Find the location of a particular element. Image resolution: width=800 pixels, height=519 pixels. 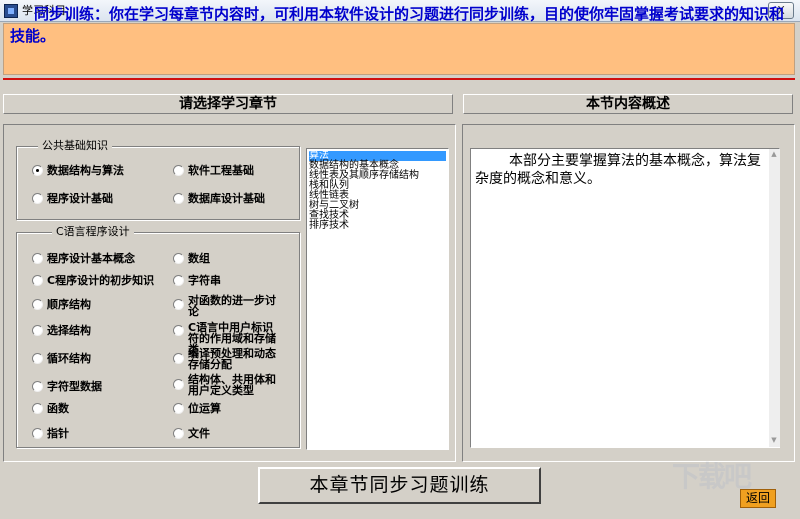

scroll-down-icon: ▼ is located at coordinates (774, 440).